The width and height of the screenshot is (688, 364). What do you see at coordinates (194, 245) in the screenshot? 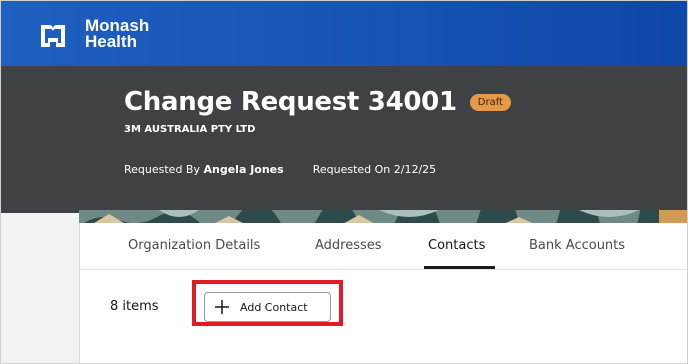
I see `tab-organization-details: Organization Details` at bounding box center [194, 245].